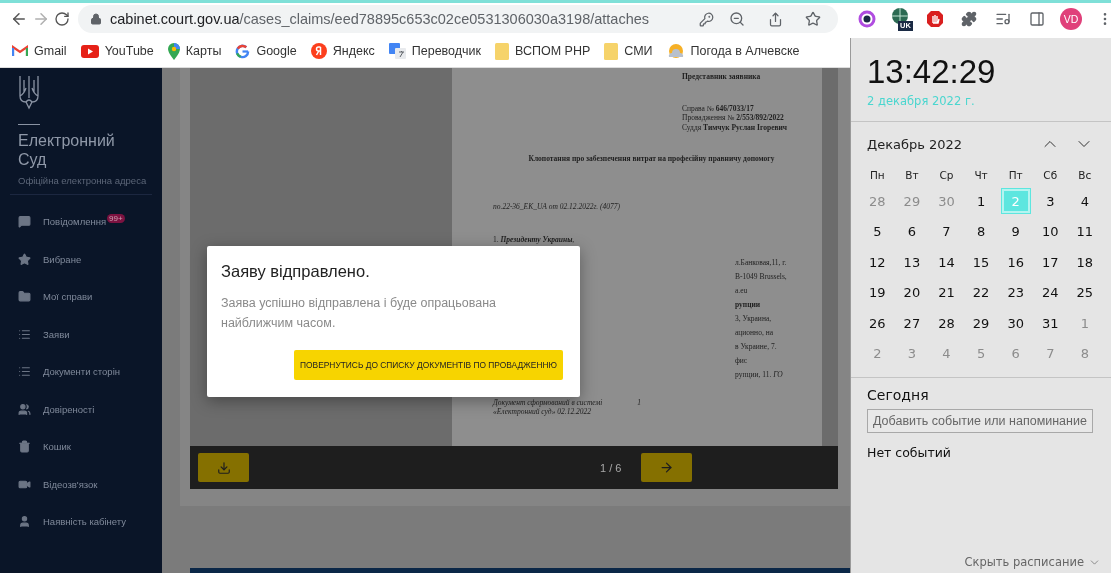 The image size is (1111, 573). Describe the element at coordinates (877, 231) in the screenshot. I see `calendar-day: 5` at that location.